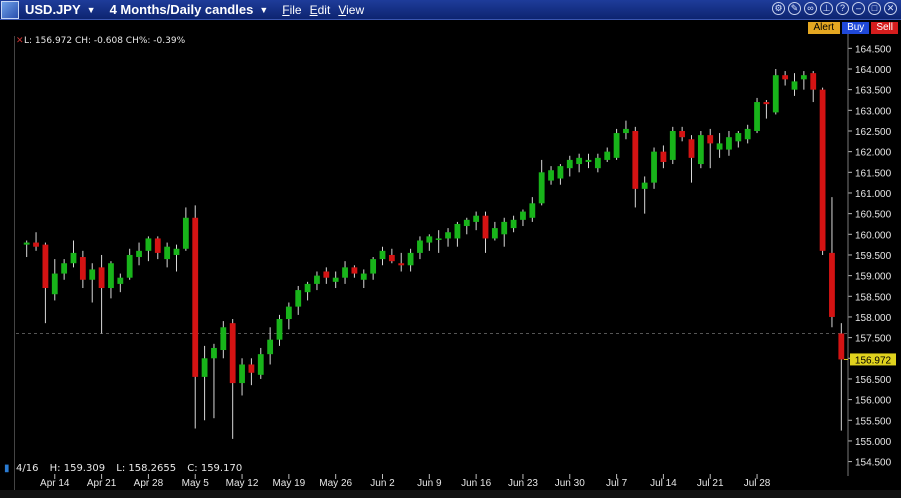 The width and height of the screenshot is (901, 498). I want to click on y-tick-label: 160.000, so click(873, 235).